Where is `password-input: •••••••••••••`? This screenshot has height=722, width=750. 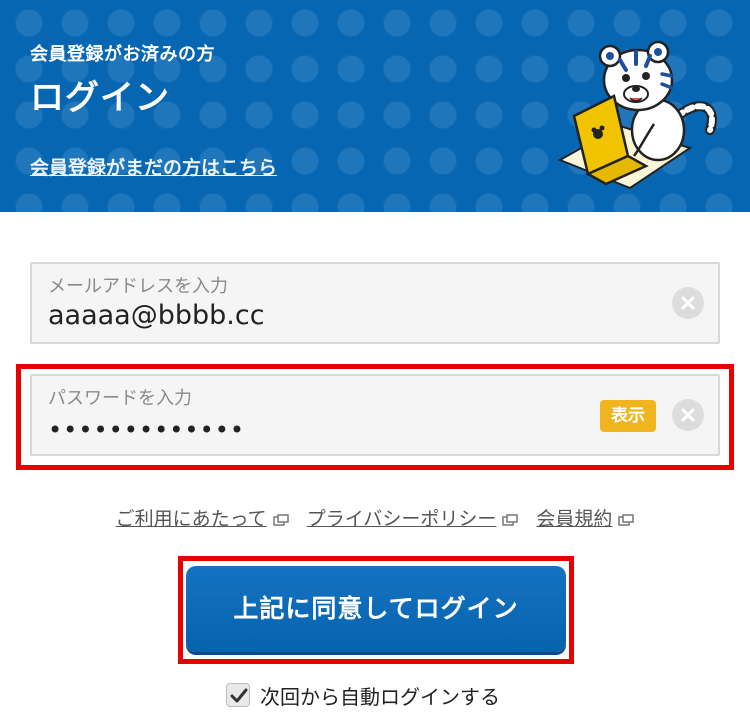 password-input: ••••••••••••• is located at coordinates (146, 430).